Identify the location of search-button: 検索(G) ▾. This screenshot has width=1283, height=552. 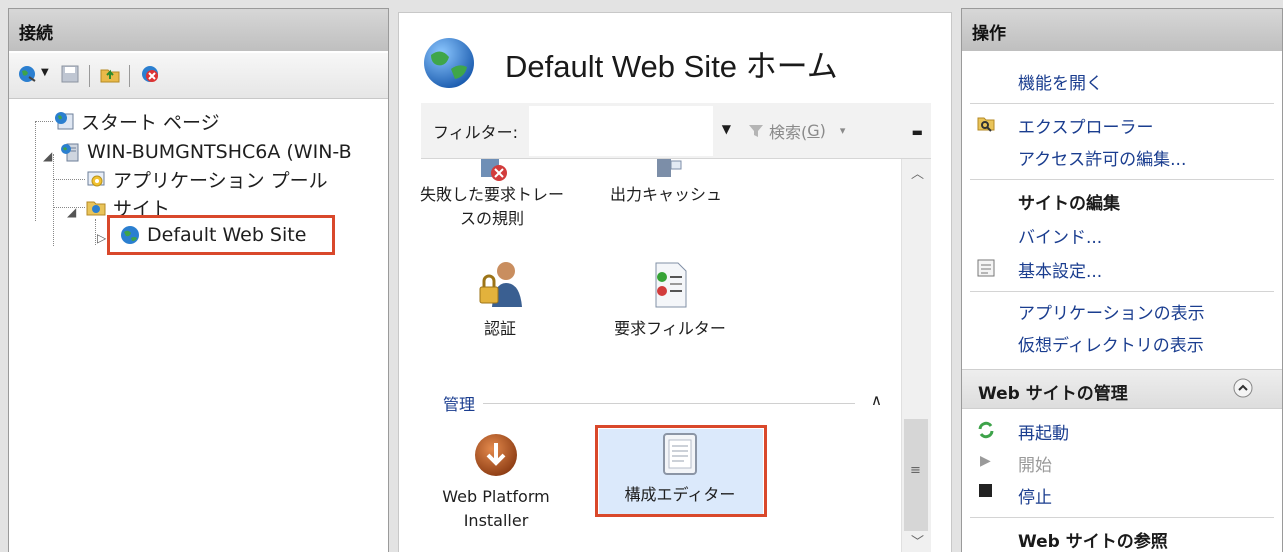
(796, 131).